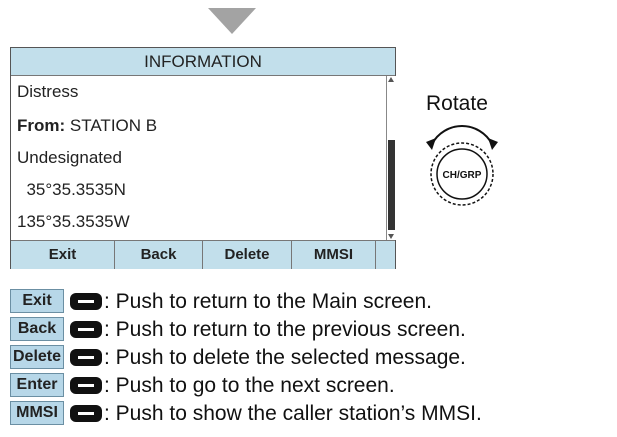  Describe the element at coordinates (232, 21) in the screenshot. I see `down-arrow-icon` at that location.